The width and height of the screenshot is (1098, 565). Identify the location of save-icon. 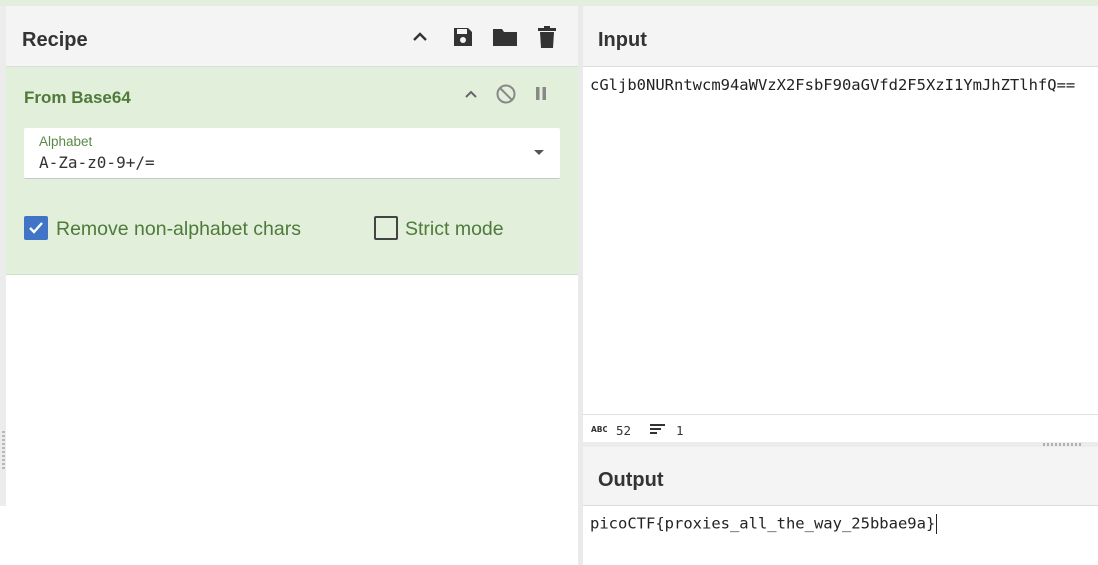
(463, 37).